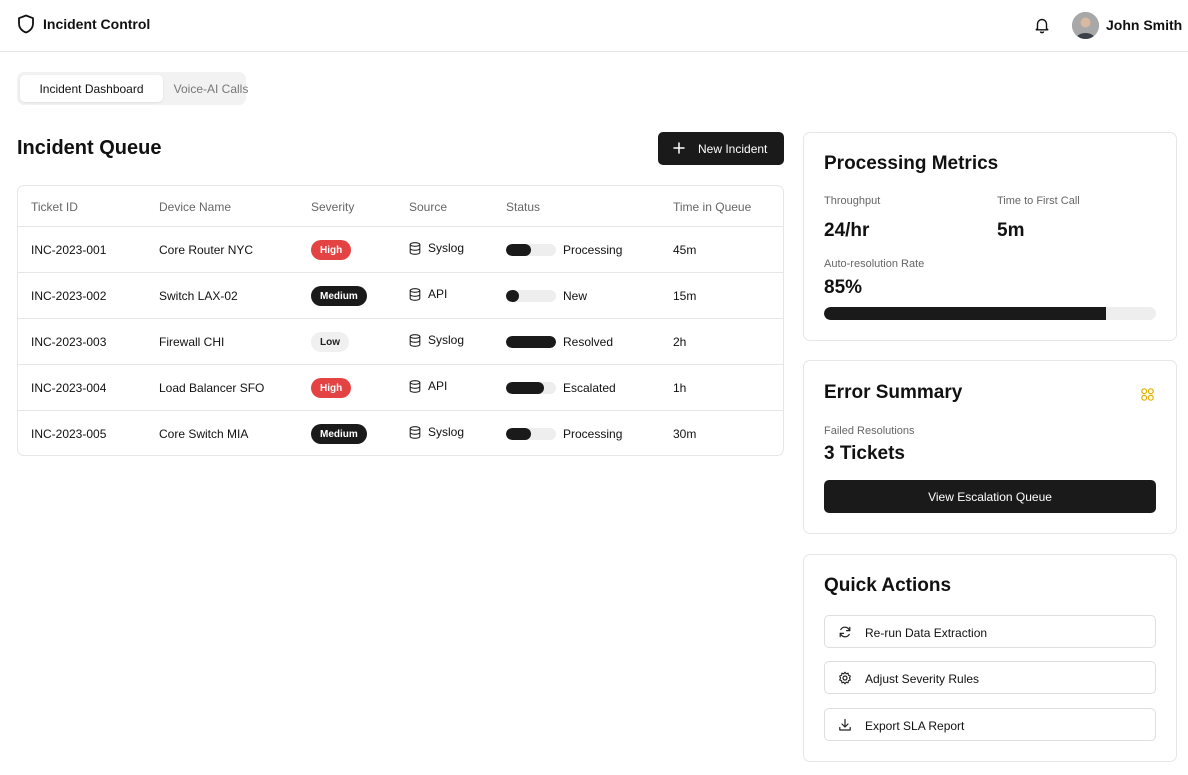 The height and width of the screenshot is (775, 1188). Describe the element at coordinates (69, 388) in the screenshot. I see `ticket-id: INC-2023-004` at that location.